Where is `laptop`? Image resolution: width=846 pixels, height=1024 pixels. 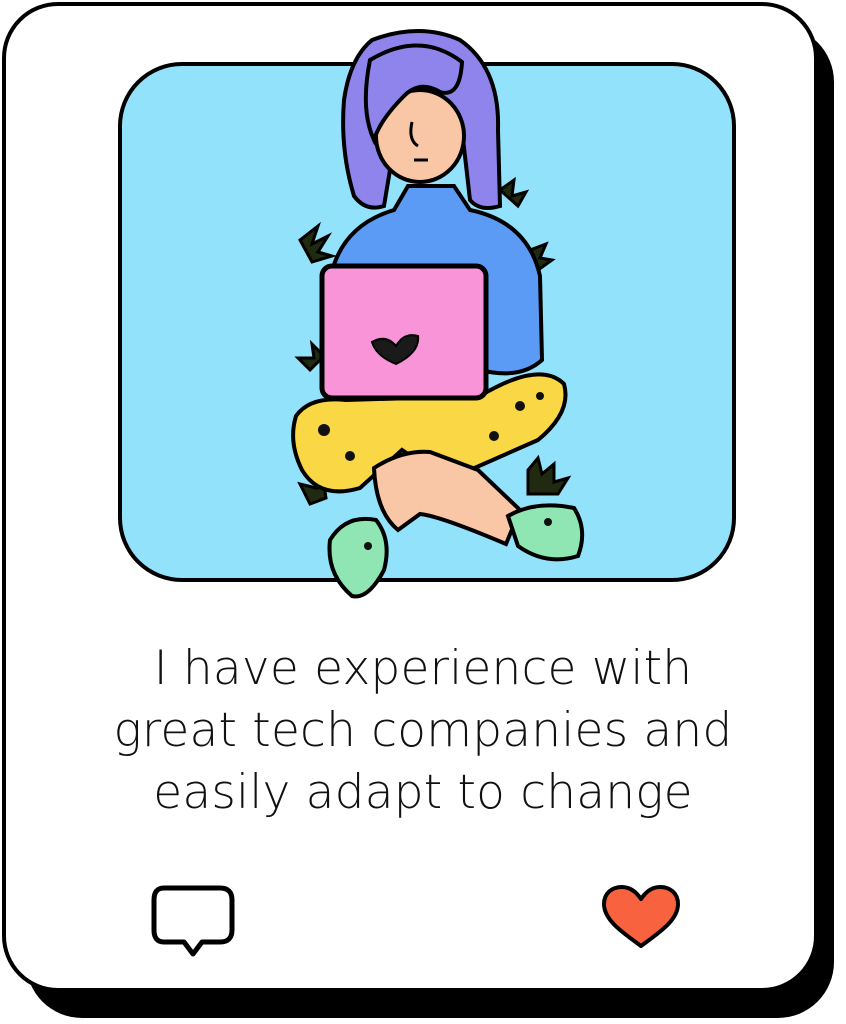 laptop is located at coordinates (404, 332).